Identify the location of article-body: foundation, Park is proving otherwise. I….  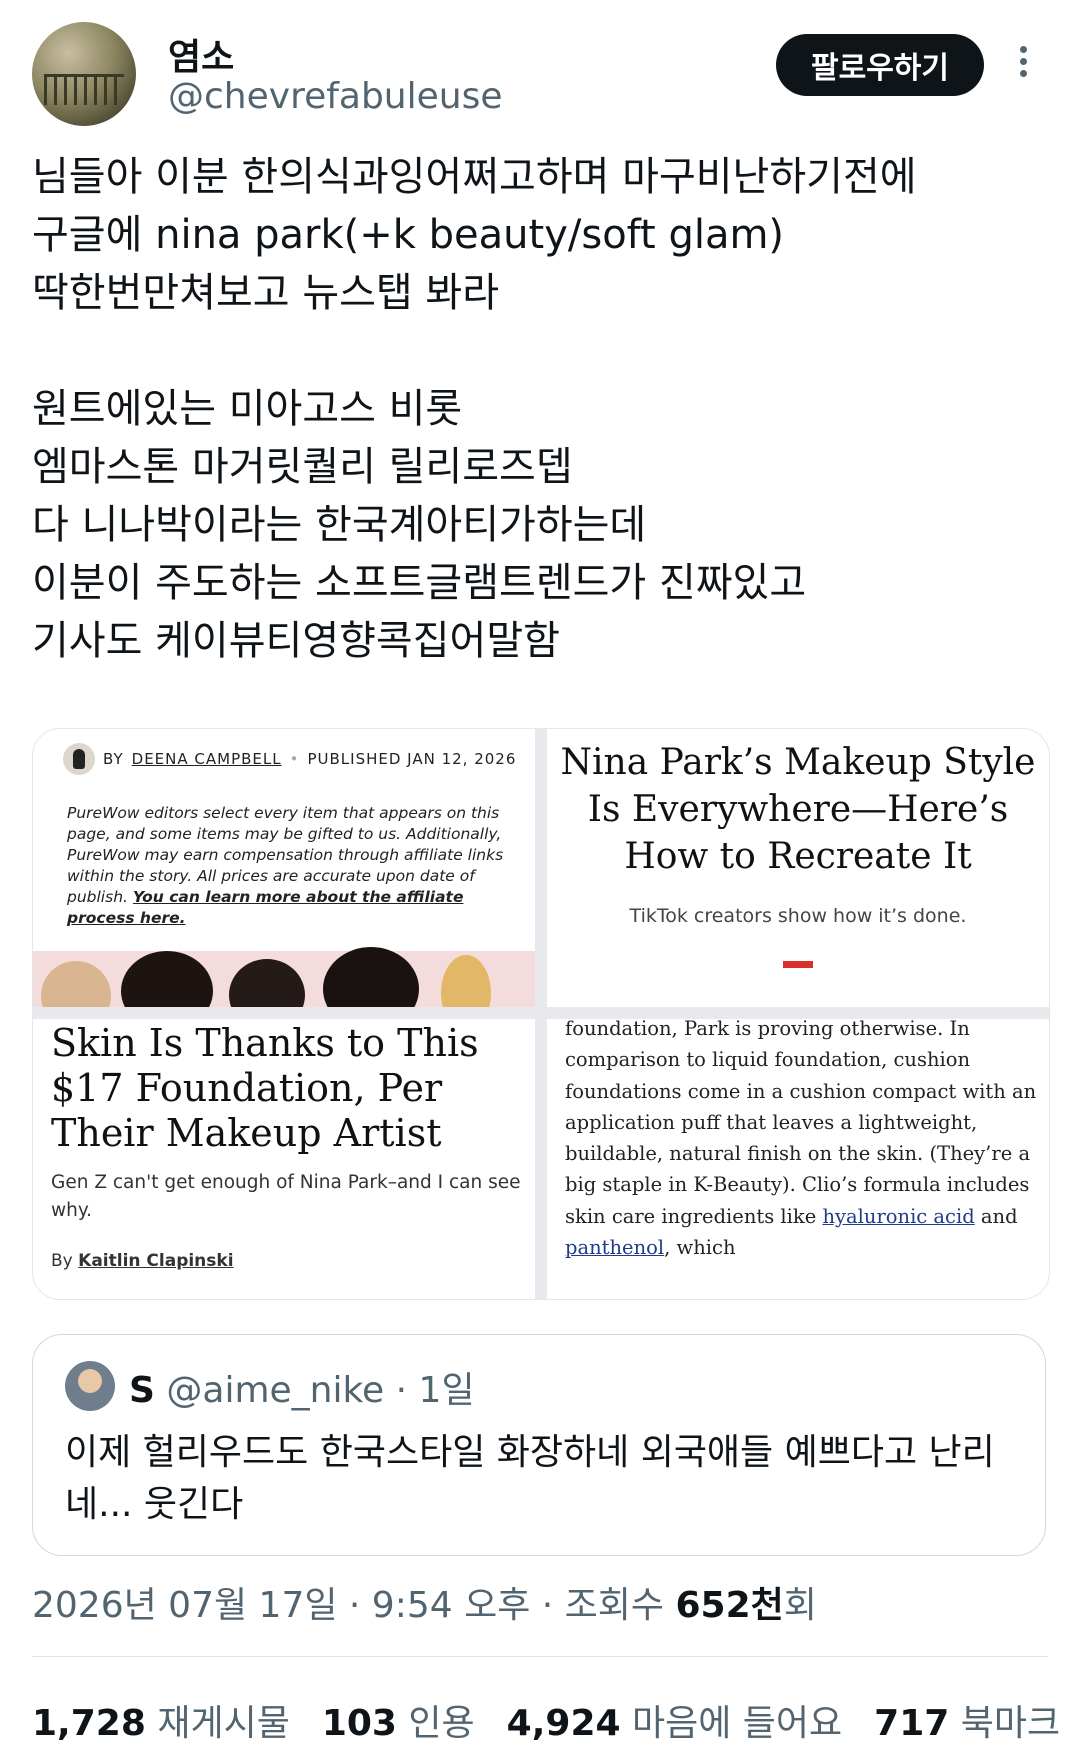
(805, 1141).